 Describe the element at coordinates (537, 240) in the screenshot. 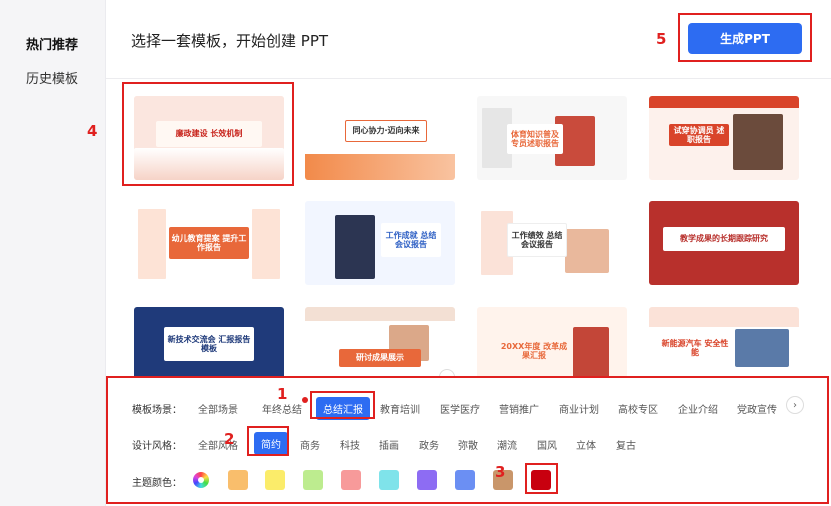

I see `template-title: 工作绩效 总结会议报告` at that location.